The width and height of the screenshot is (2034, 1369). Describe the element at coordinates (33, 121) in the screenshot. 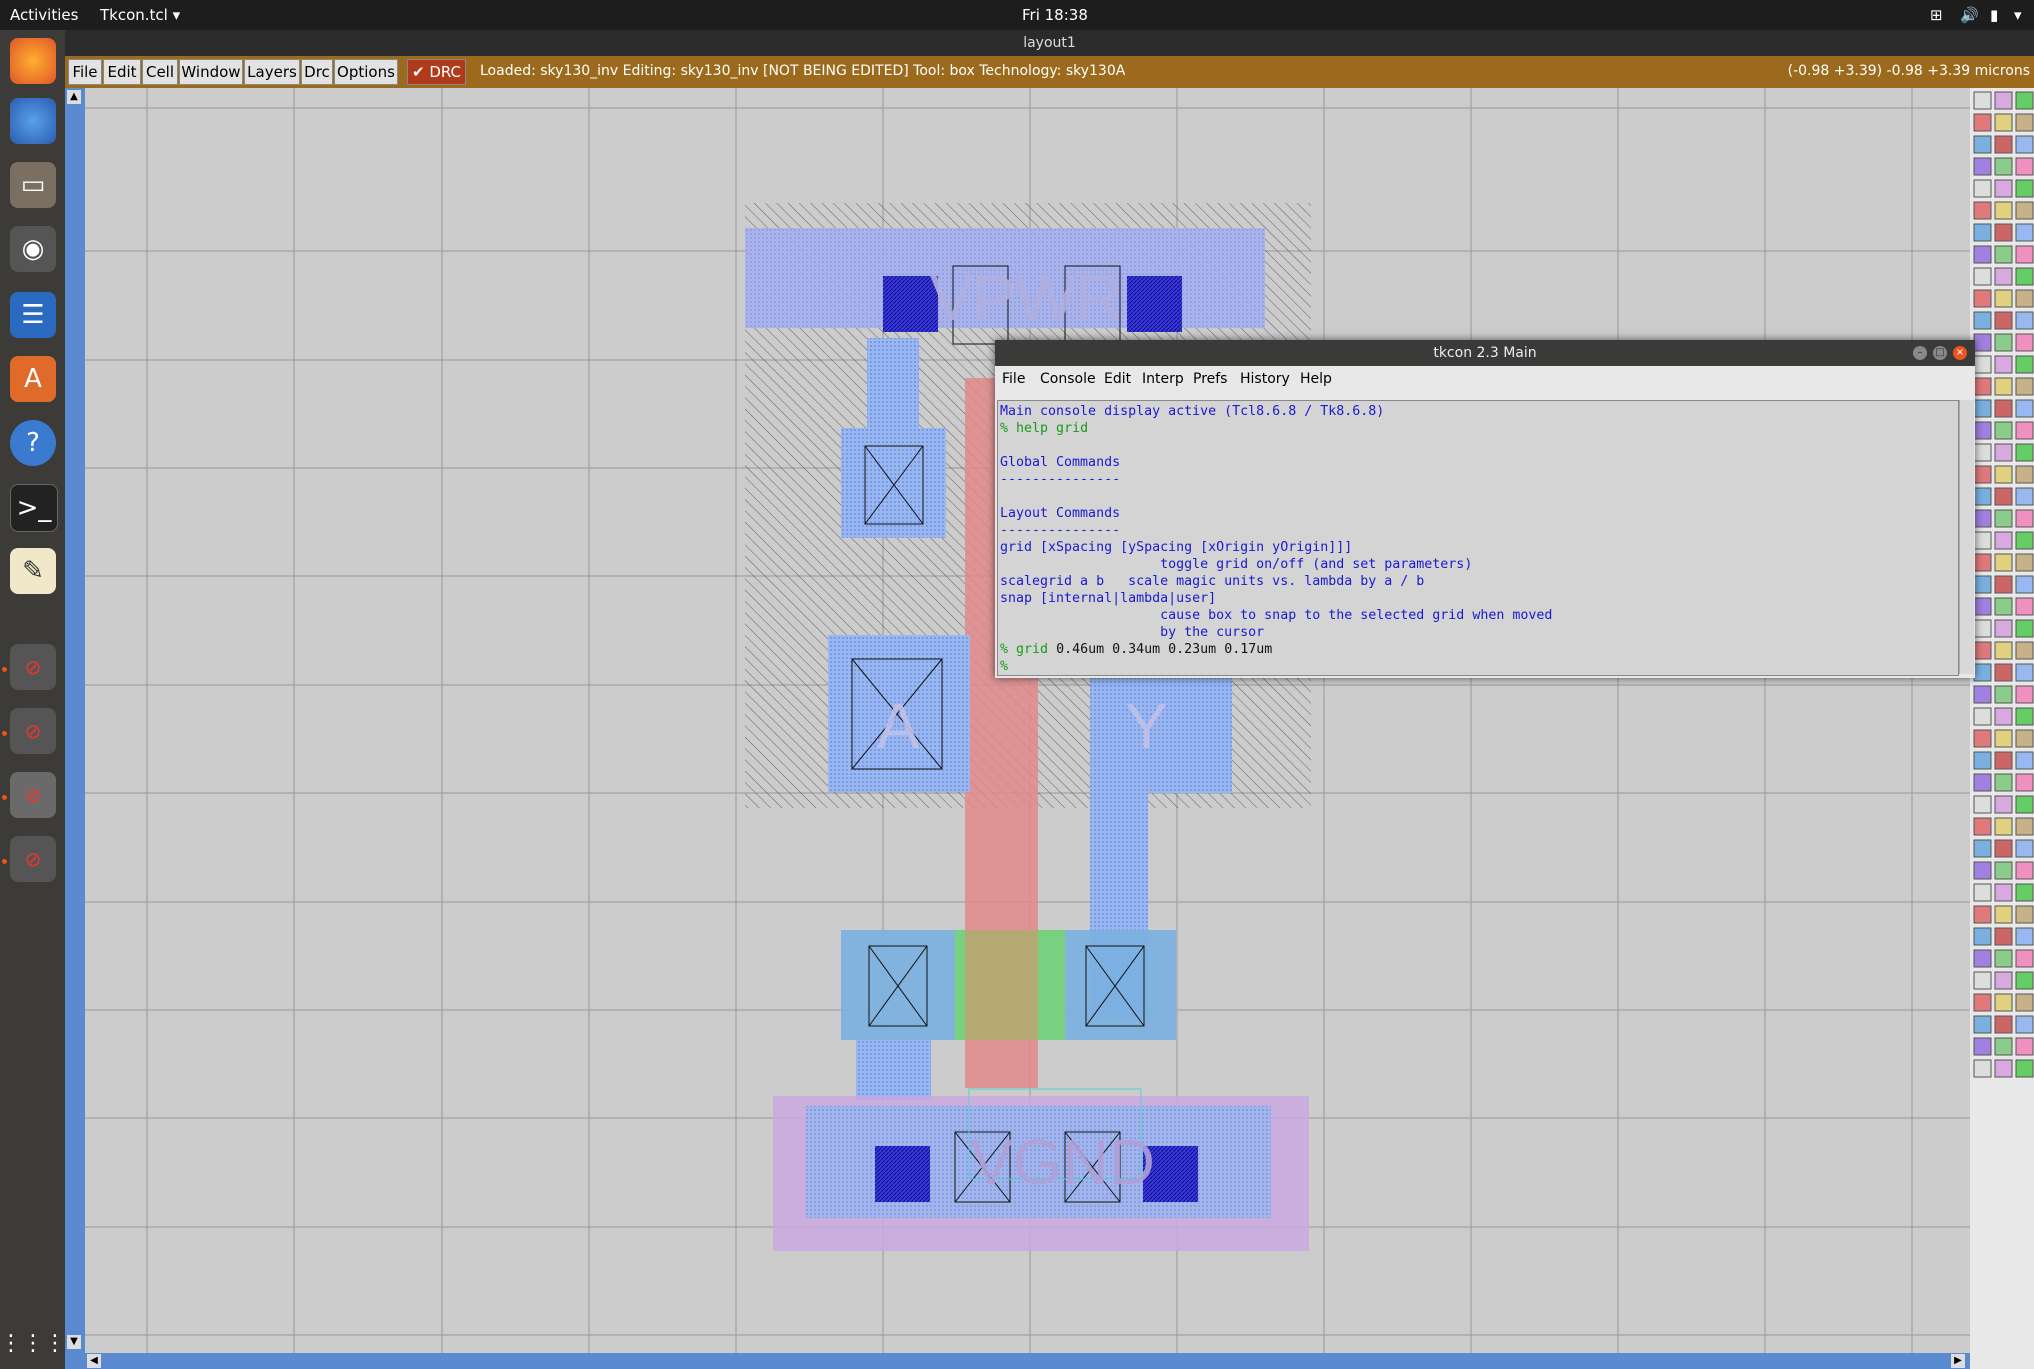

I see `thunderbird-icon` at that location.